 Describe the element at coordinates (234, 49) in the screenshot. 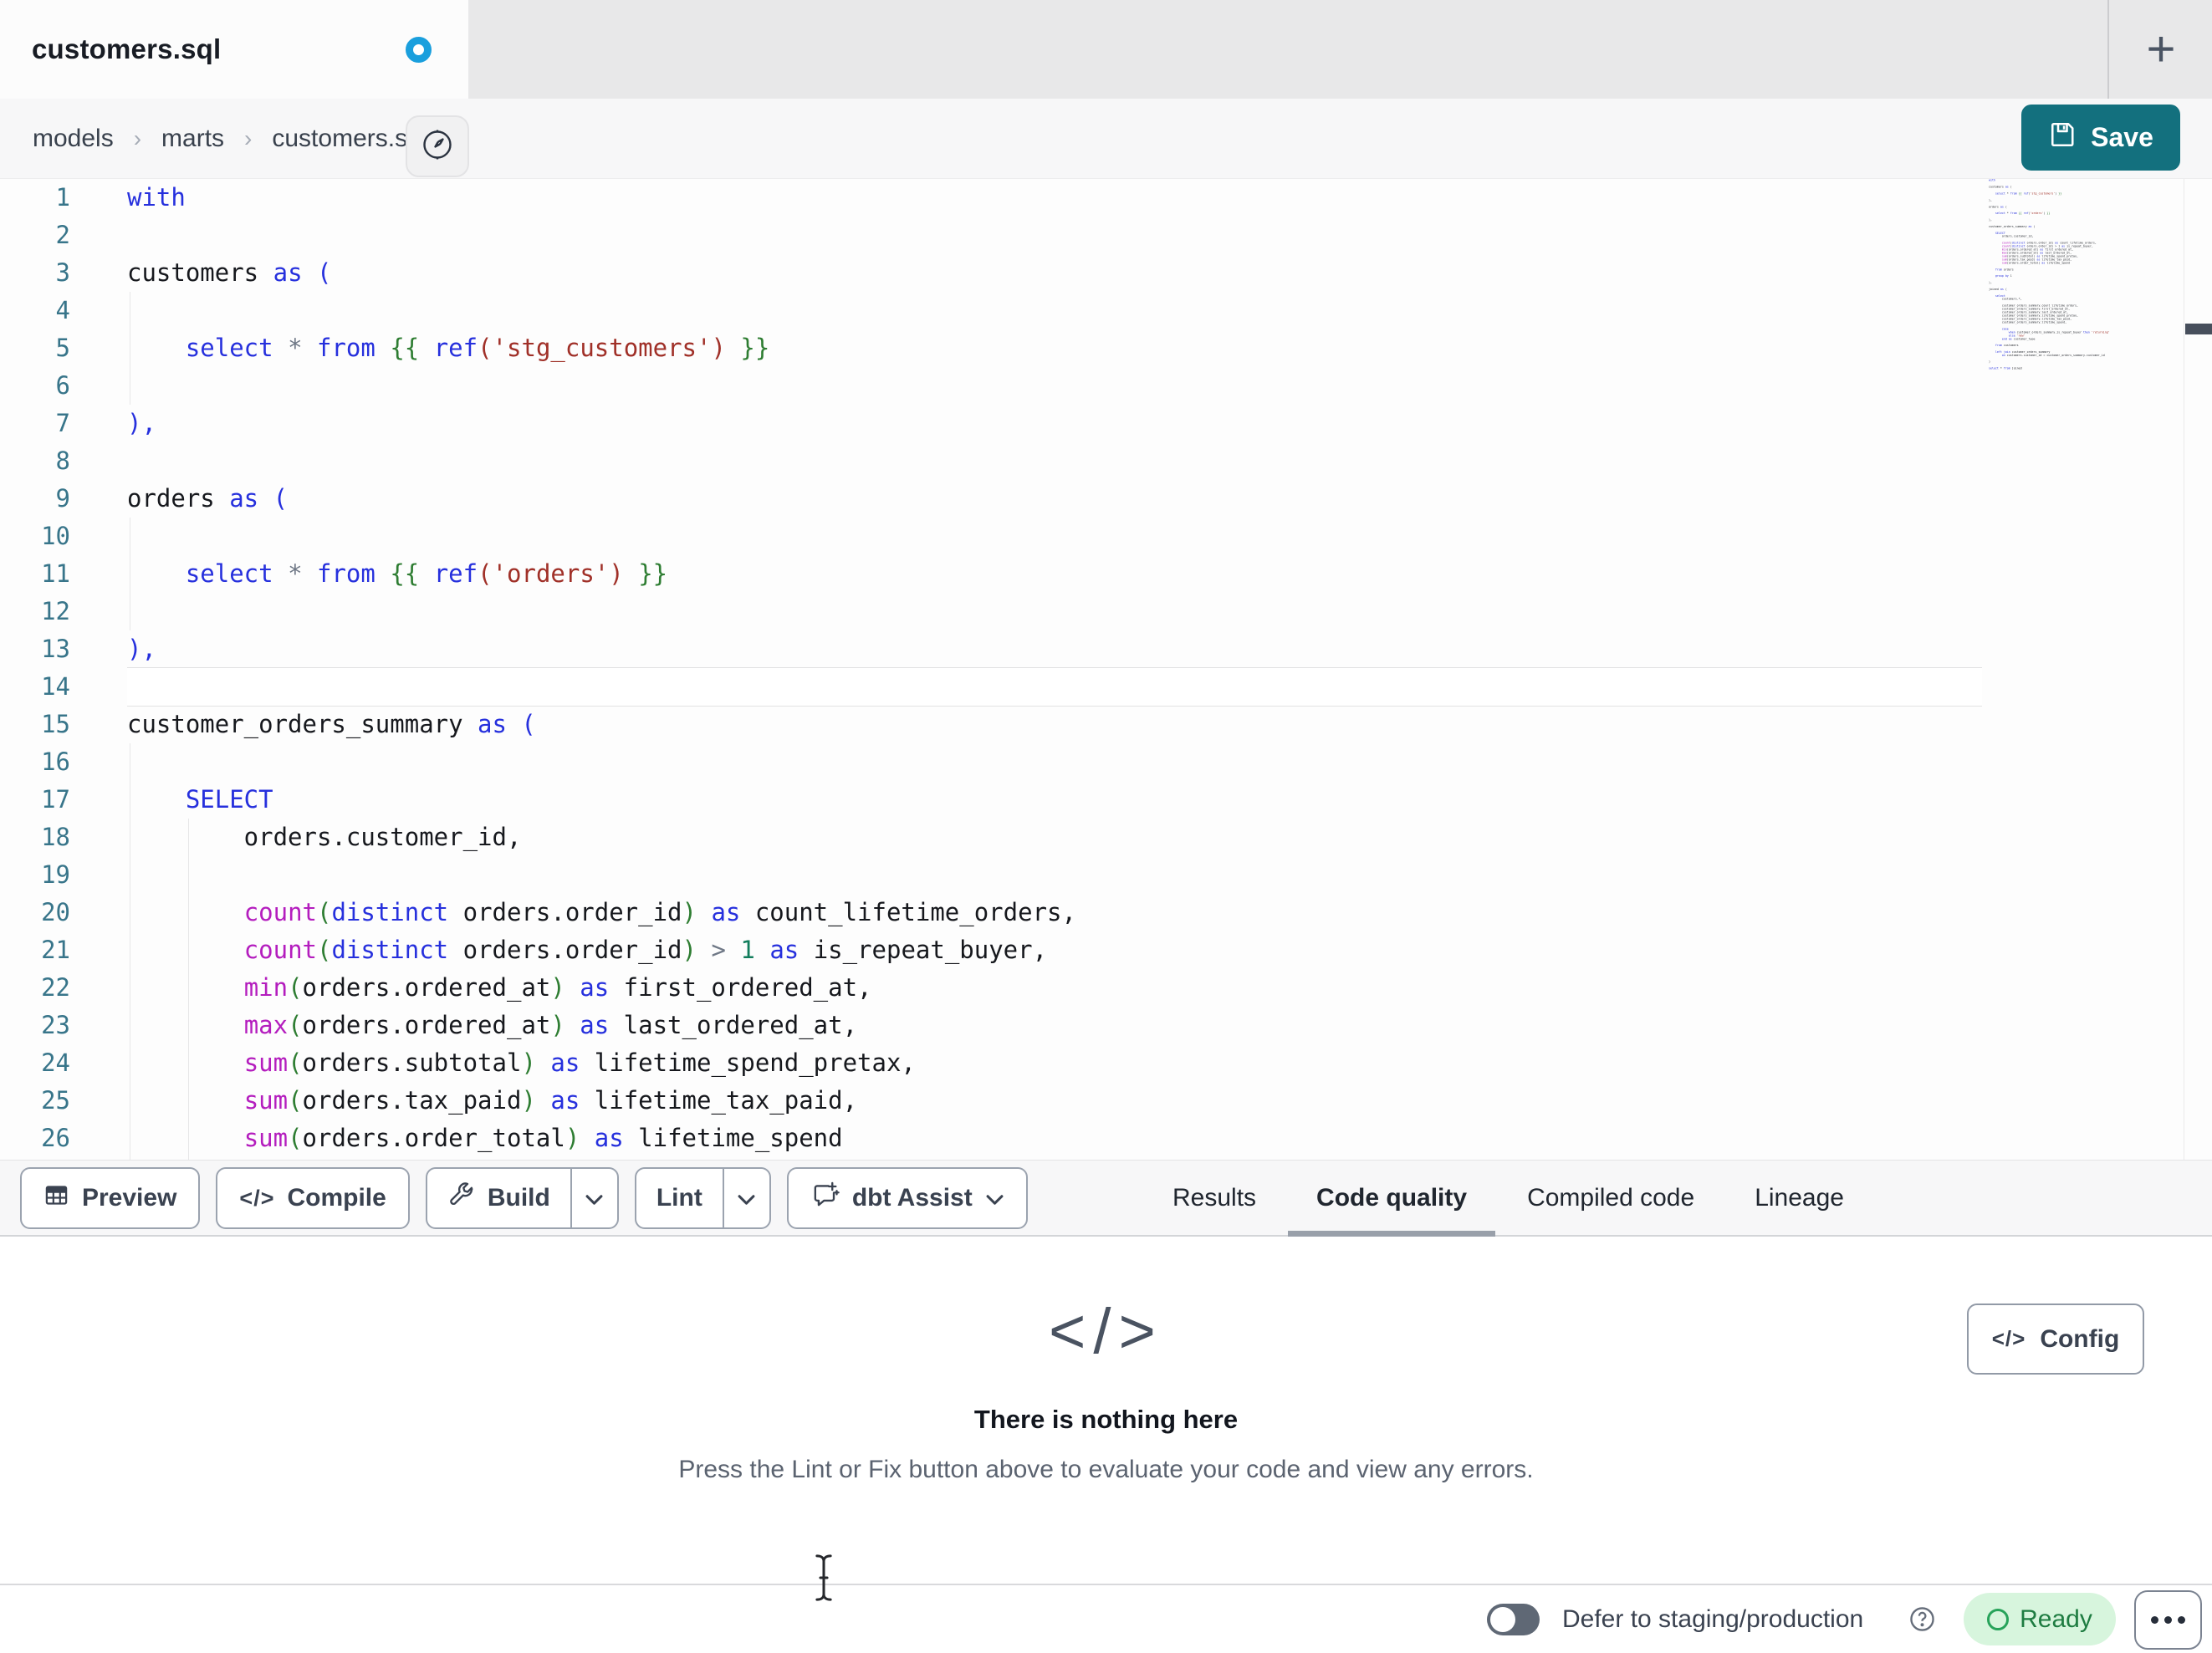

I see `file-tab-customers-sql: customers.sql` at that location.